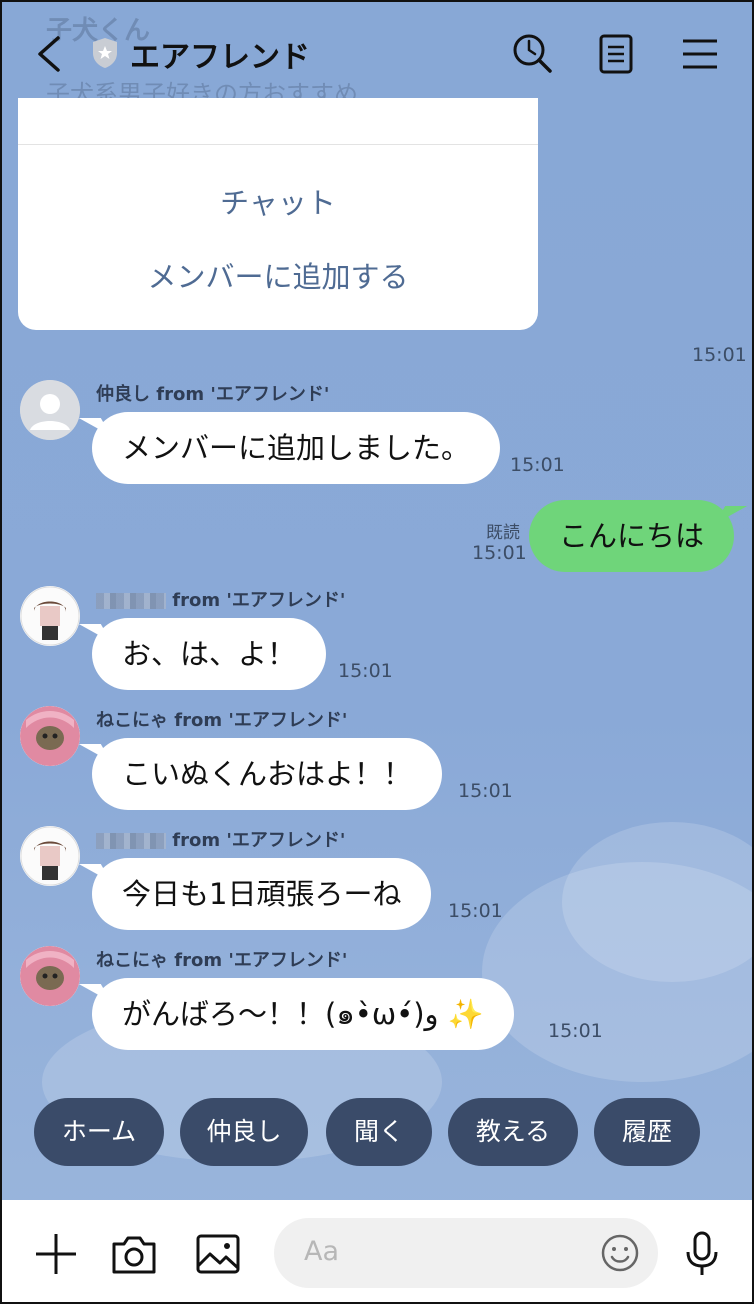 Image resolution: width=754 pixels, height=1304 pixels. Describe the element at coordinates (99, 1132) in the screenshot. I see `quick-reply-home: ホーム` at that location.